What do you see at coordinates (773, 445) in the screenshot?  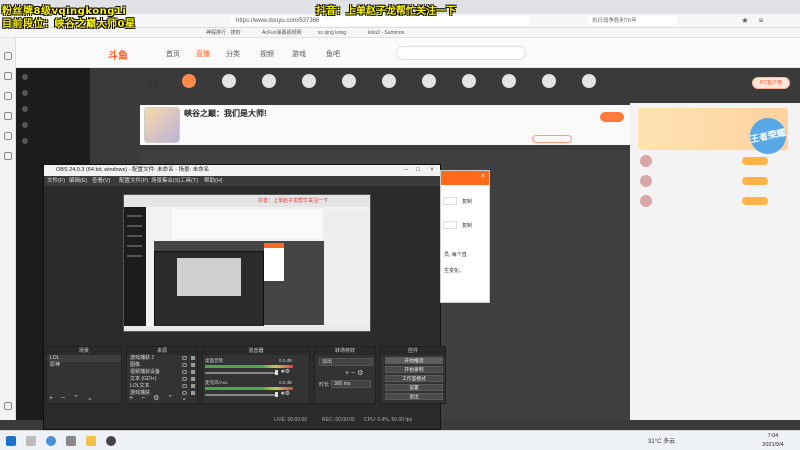 I see `clock-date: 2021/9/4` at bounding box center [773, 445].